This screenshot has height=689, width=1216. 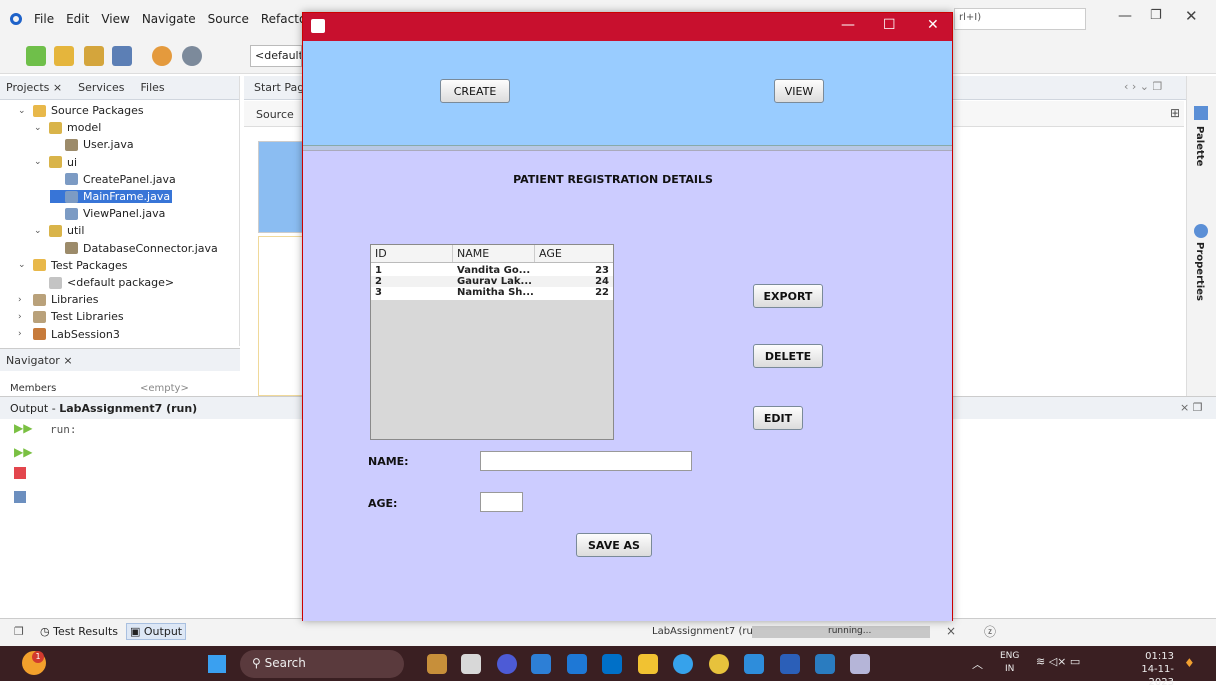 What do you see at coordinates (1156, 15) in the screenshot?
I see `restore-icon: ❐` at bounding box center [1156, 15].